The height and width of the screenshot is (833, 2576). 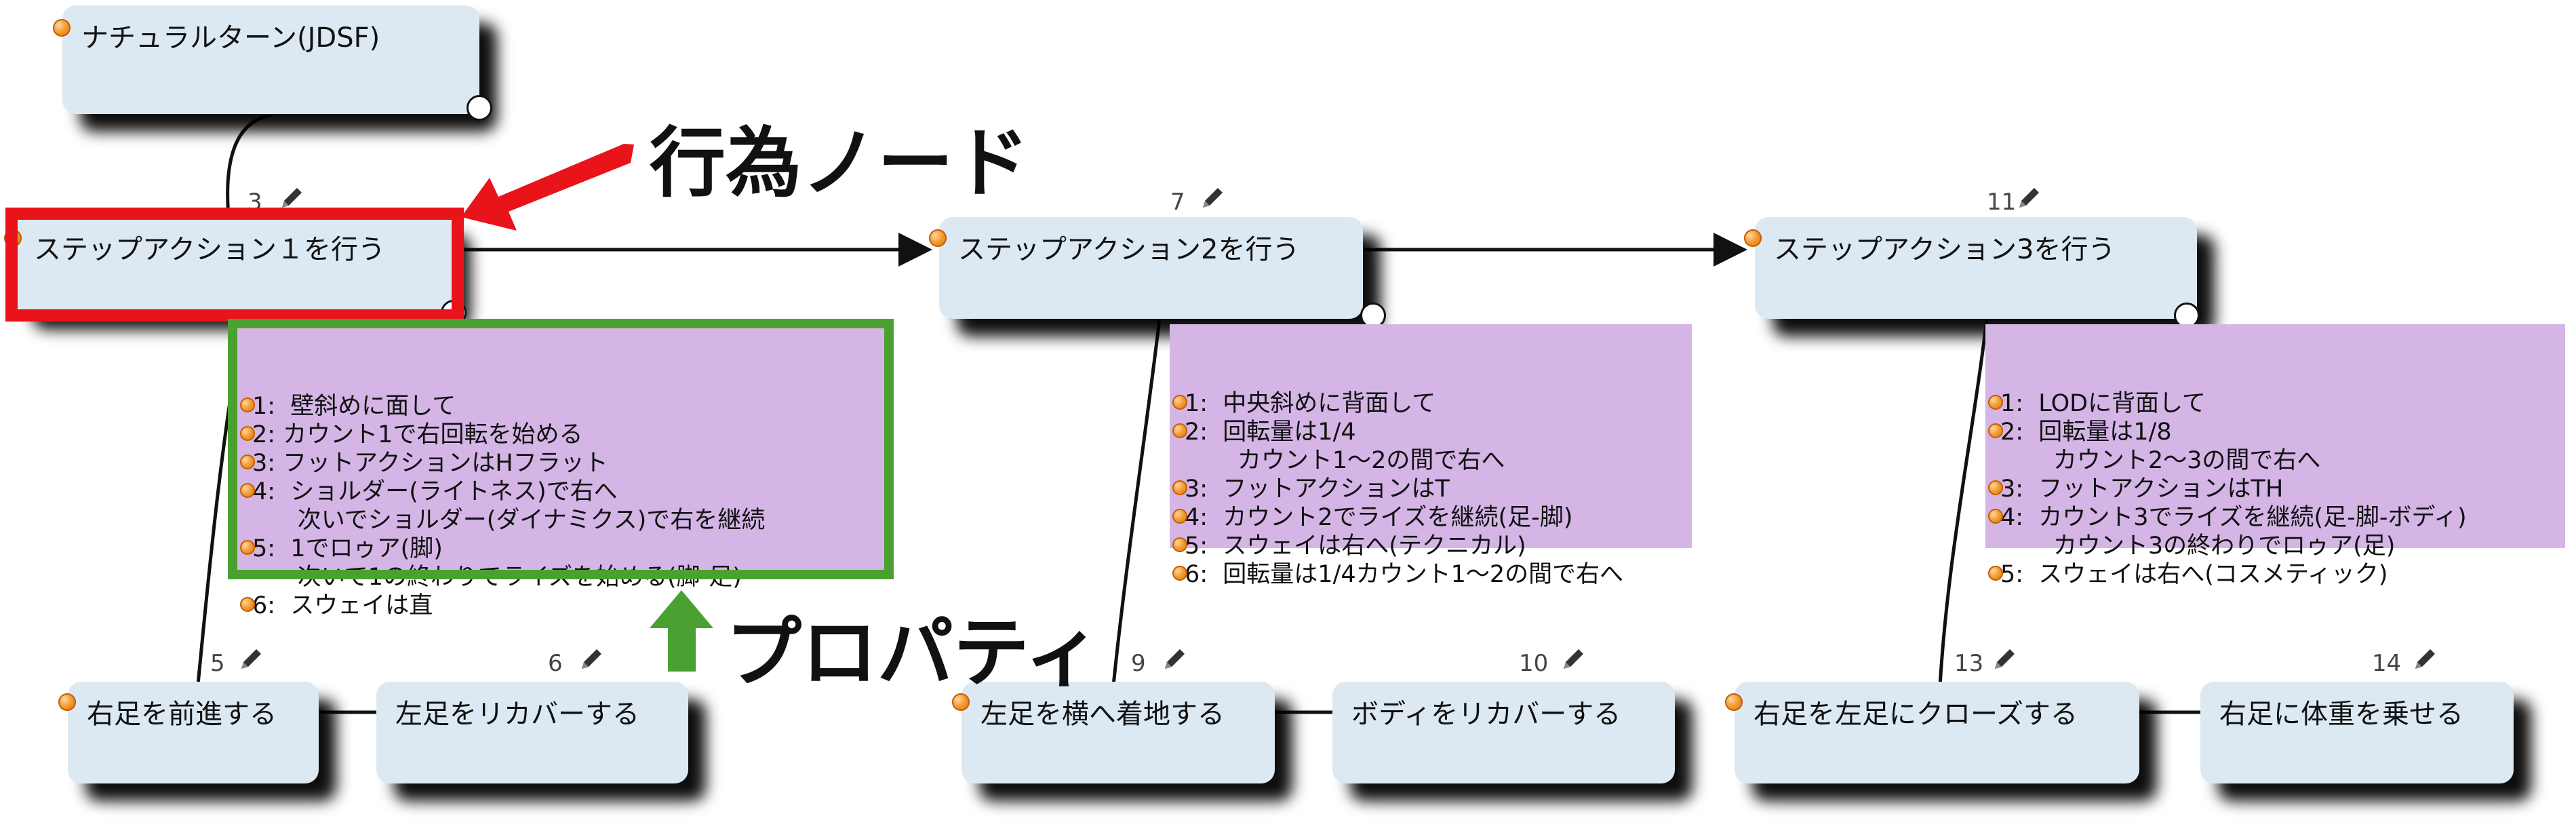 What do you see at coordinates (548, 187) in the screenshot?
I see `red-arrow` at bounding box center [548, 187].